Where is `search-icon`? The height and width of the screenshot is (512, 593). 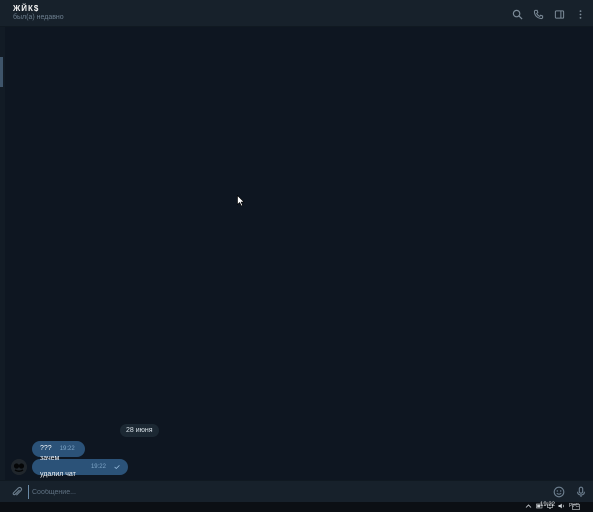
search-icon is located at coordinates (517, 14).